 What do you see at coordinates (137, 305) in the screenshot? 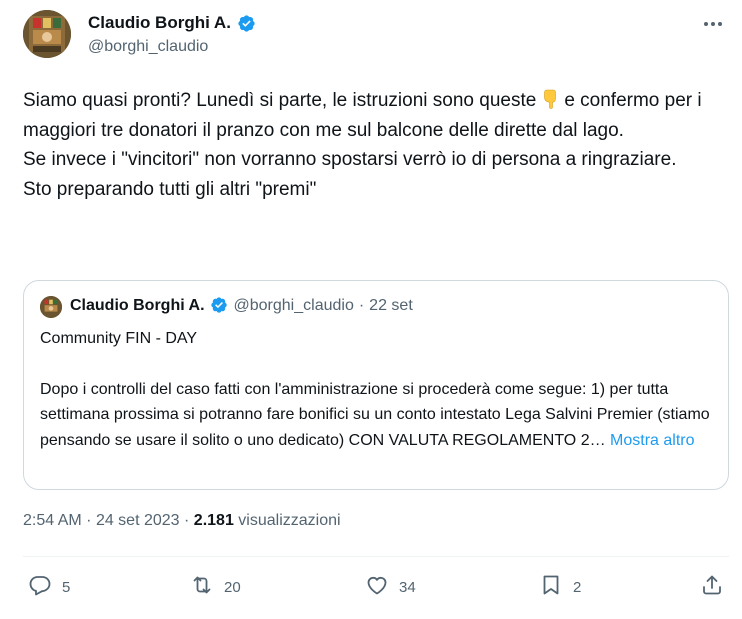
I see `quote-author-name: Claudio Borghi A.` at bounding box center [137, 305].